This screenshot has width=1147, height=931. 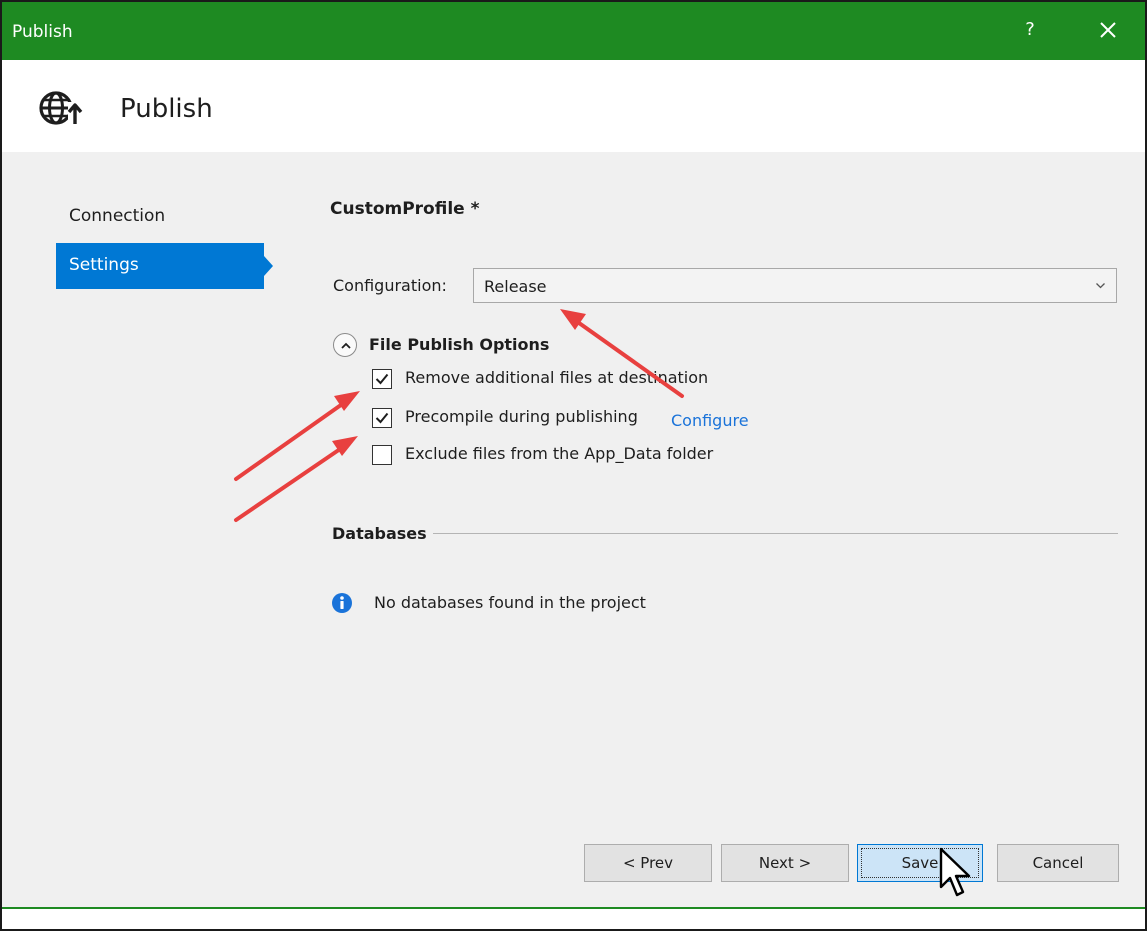 I want to click on mouse-pointer-icon, so click(x=955, y=872).